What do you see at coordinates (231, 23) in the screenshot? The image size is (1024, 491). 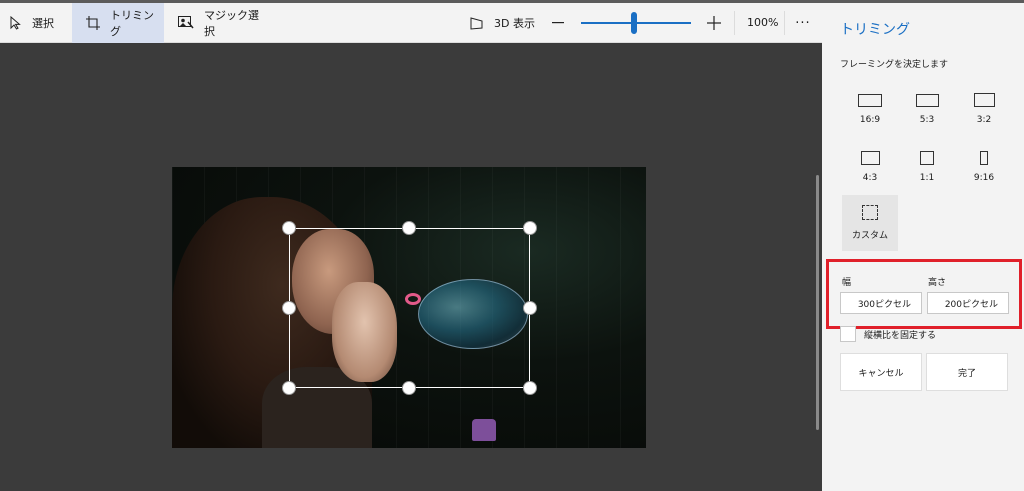 I see `magic-select-label: マジック選択` at bounding box center [231, 23].